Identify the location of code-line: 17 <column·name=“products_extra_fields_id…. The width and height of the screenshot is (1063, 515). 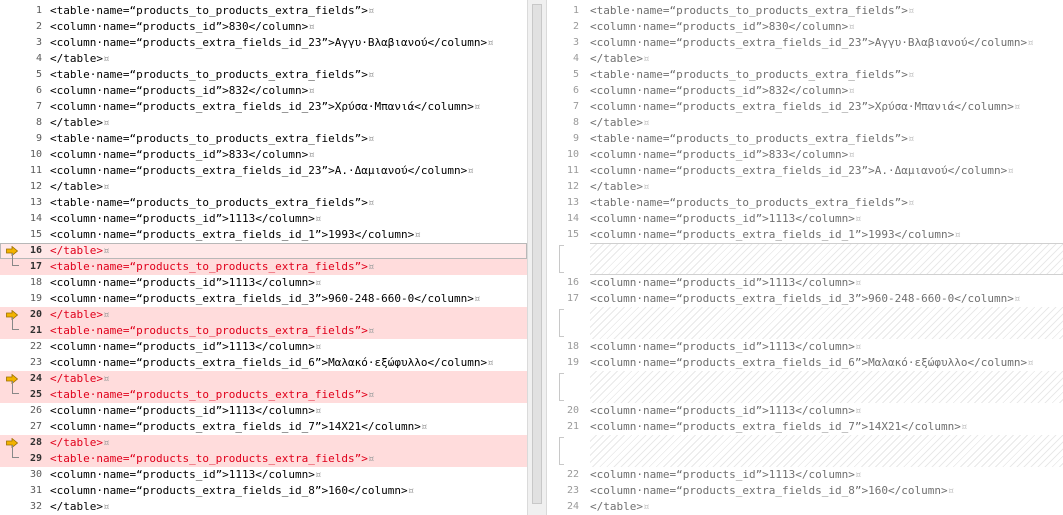
(805, 299).